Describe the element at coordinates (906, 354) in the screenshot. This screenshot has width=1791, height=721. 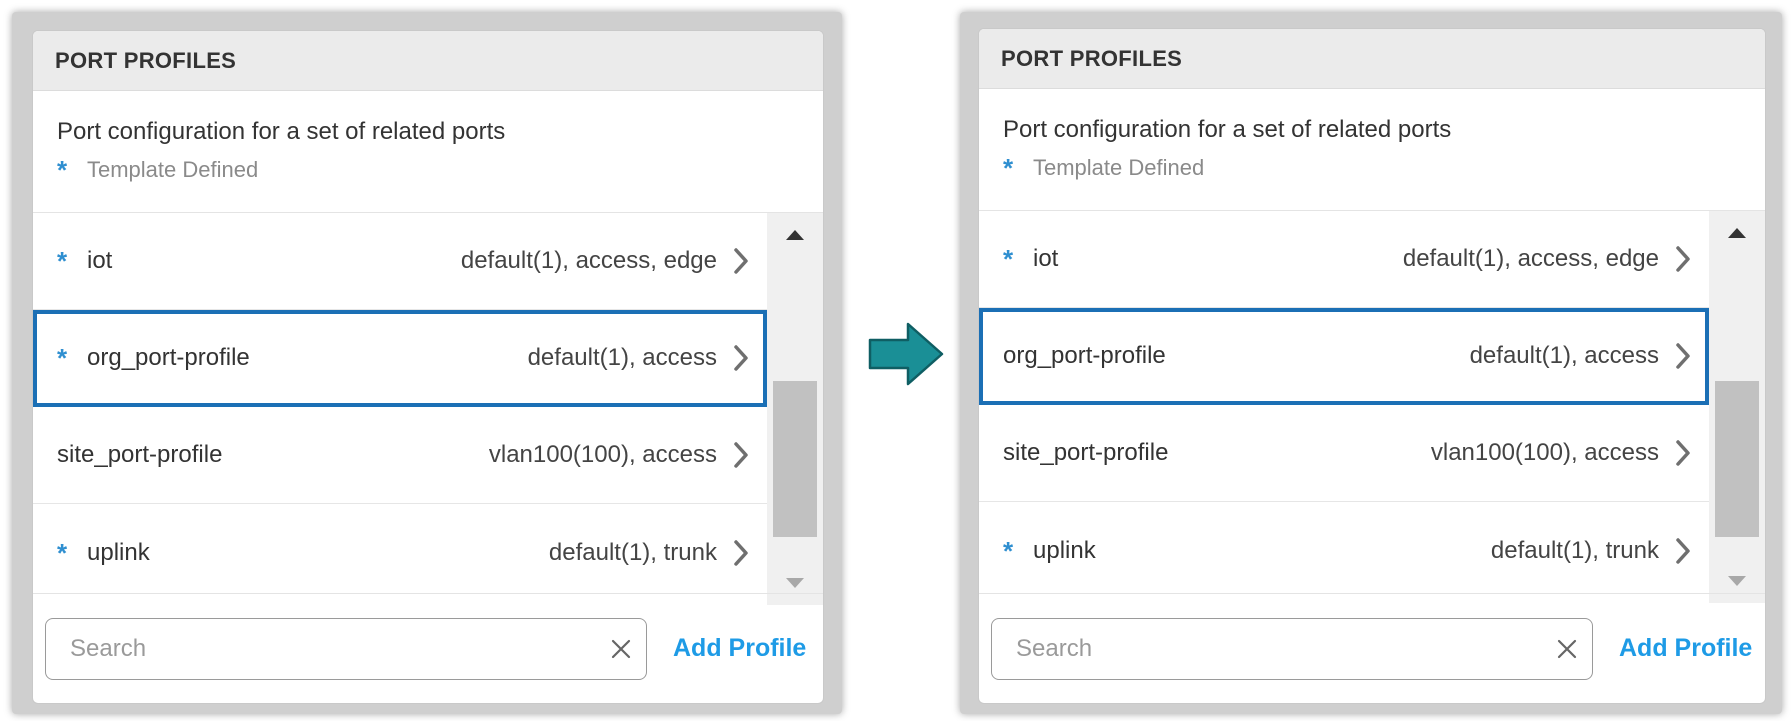
I see `arrow-right-icon` at that location.